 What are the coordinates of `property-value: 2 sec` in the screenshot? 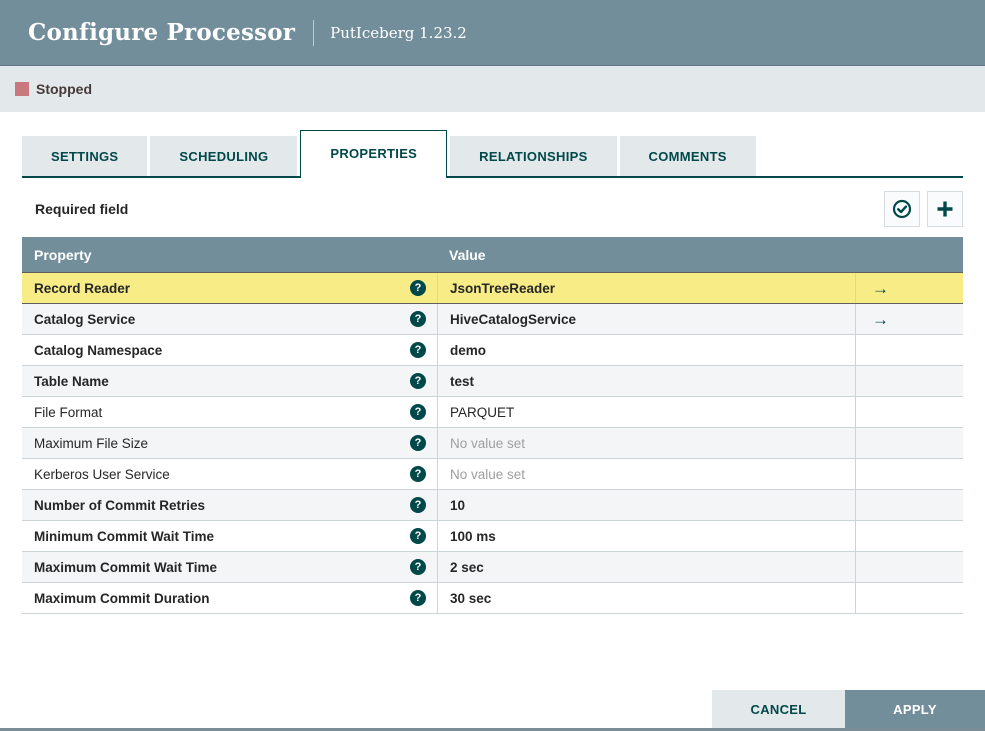 It's located at (467, 567).